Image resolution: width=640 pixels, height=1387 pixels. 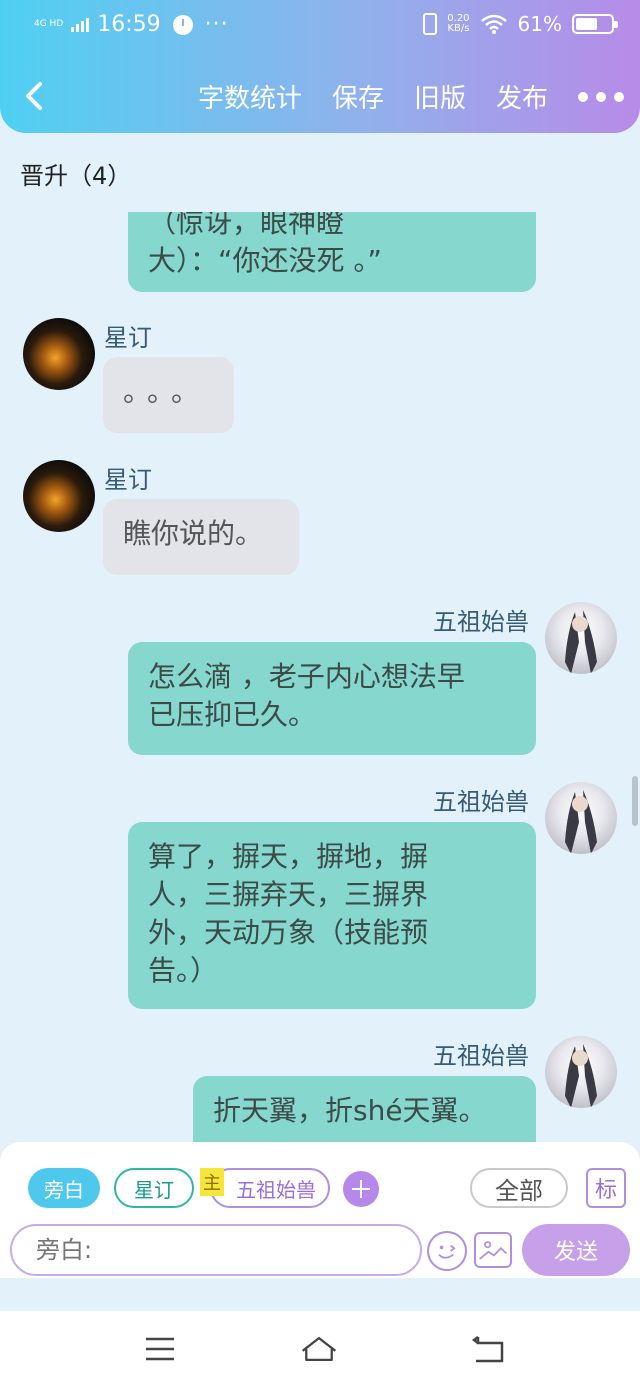 I want to click on composer-panel: 旁白 星订 五祖始兽 主 全部 标 发送, so click(x=320, y=1210).